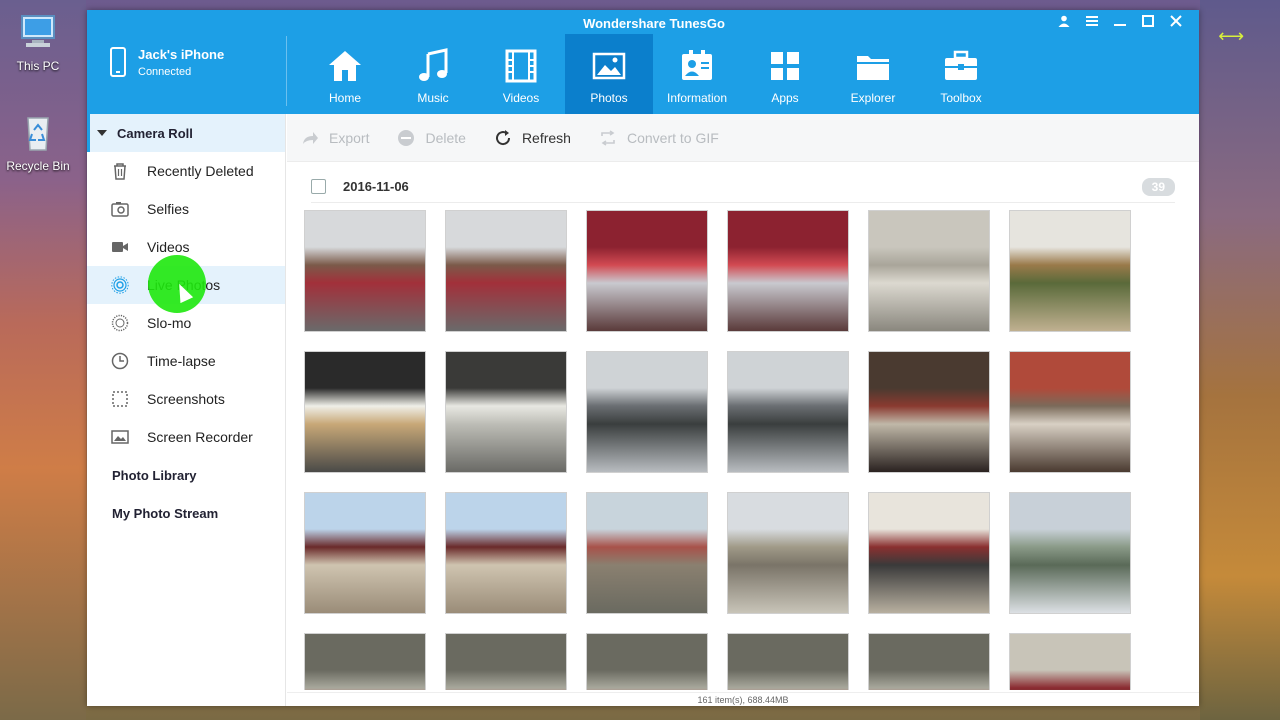  I want to click on status-footer: 161 item(s), 688.44MB, so click(743, 699).